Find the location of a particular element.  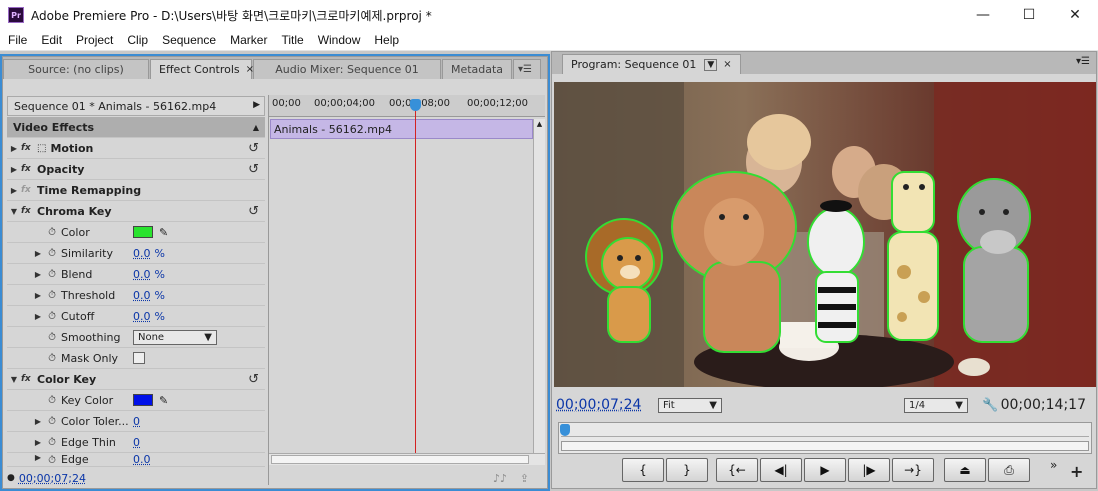

program-time-ruler is located at coordinates (825, 438).